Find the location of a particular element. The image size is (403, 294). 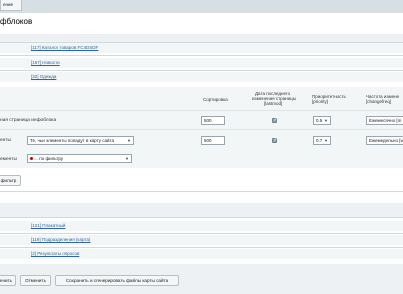

iblock-link: [117] Каталог товаров FC4DSDF is located at coordinates (64, 48).